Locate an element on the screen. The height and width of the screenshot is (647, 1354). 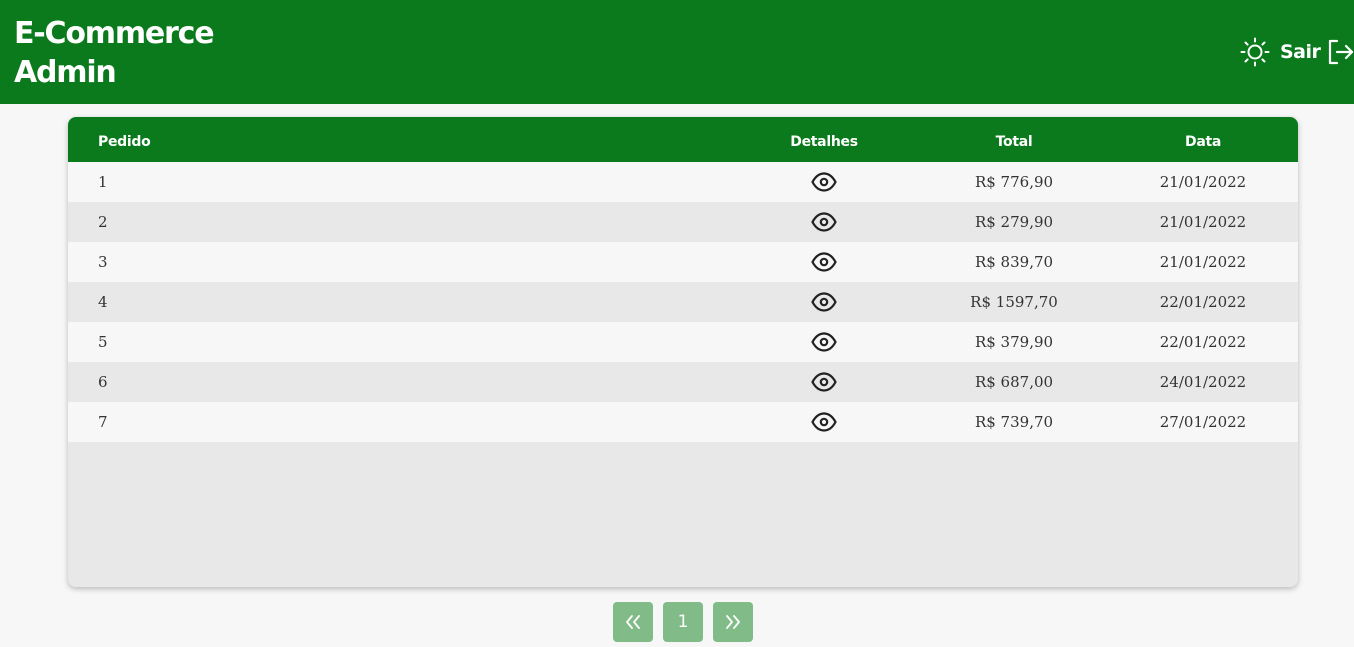
order-total: R$ 687,00 is located at coordinates (1014, 382).